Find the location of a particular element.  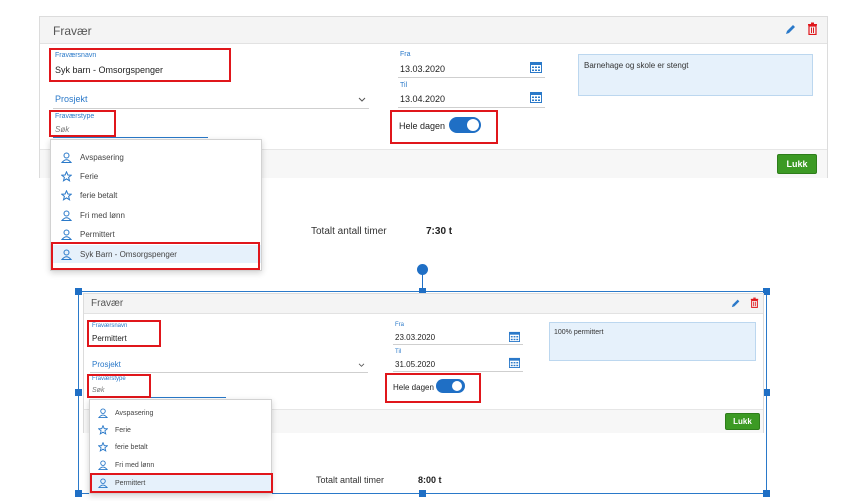

from-date: 23.03.2020 is located at coordinates (415, 337).